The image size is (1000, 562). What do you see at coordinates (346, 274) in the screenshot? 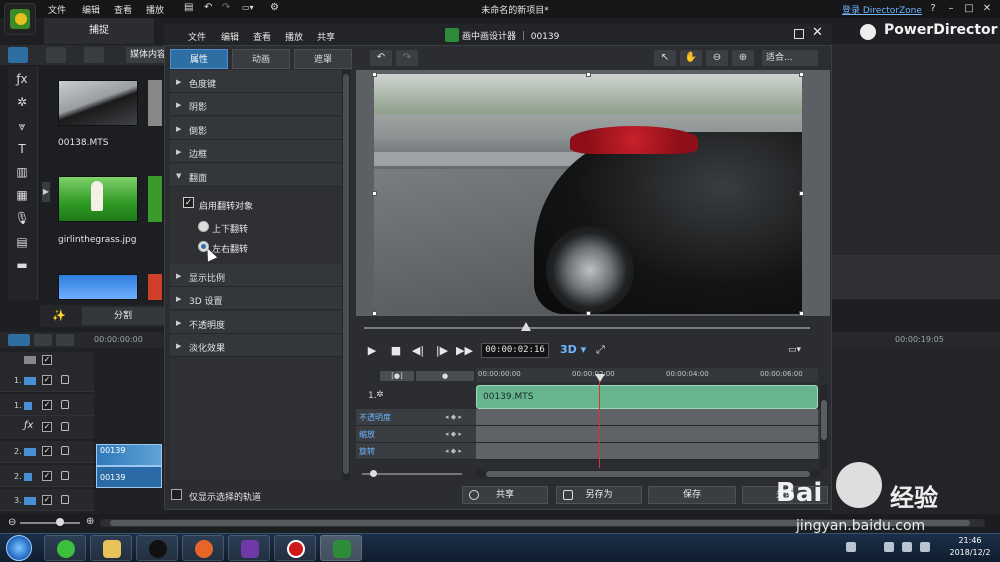
I see `properties-scrollbar-thumb` at bounding box center [346, 274].